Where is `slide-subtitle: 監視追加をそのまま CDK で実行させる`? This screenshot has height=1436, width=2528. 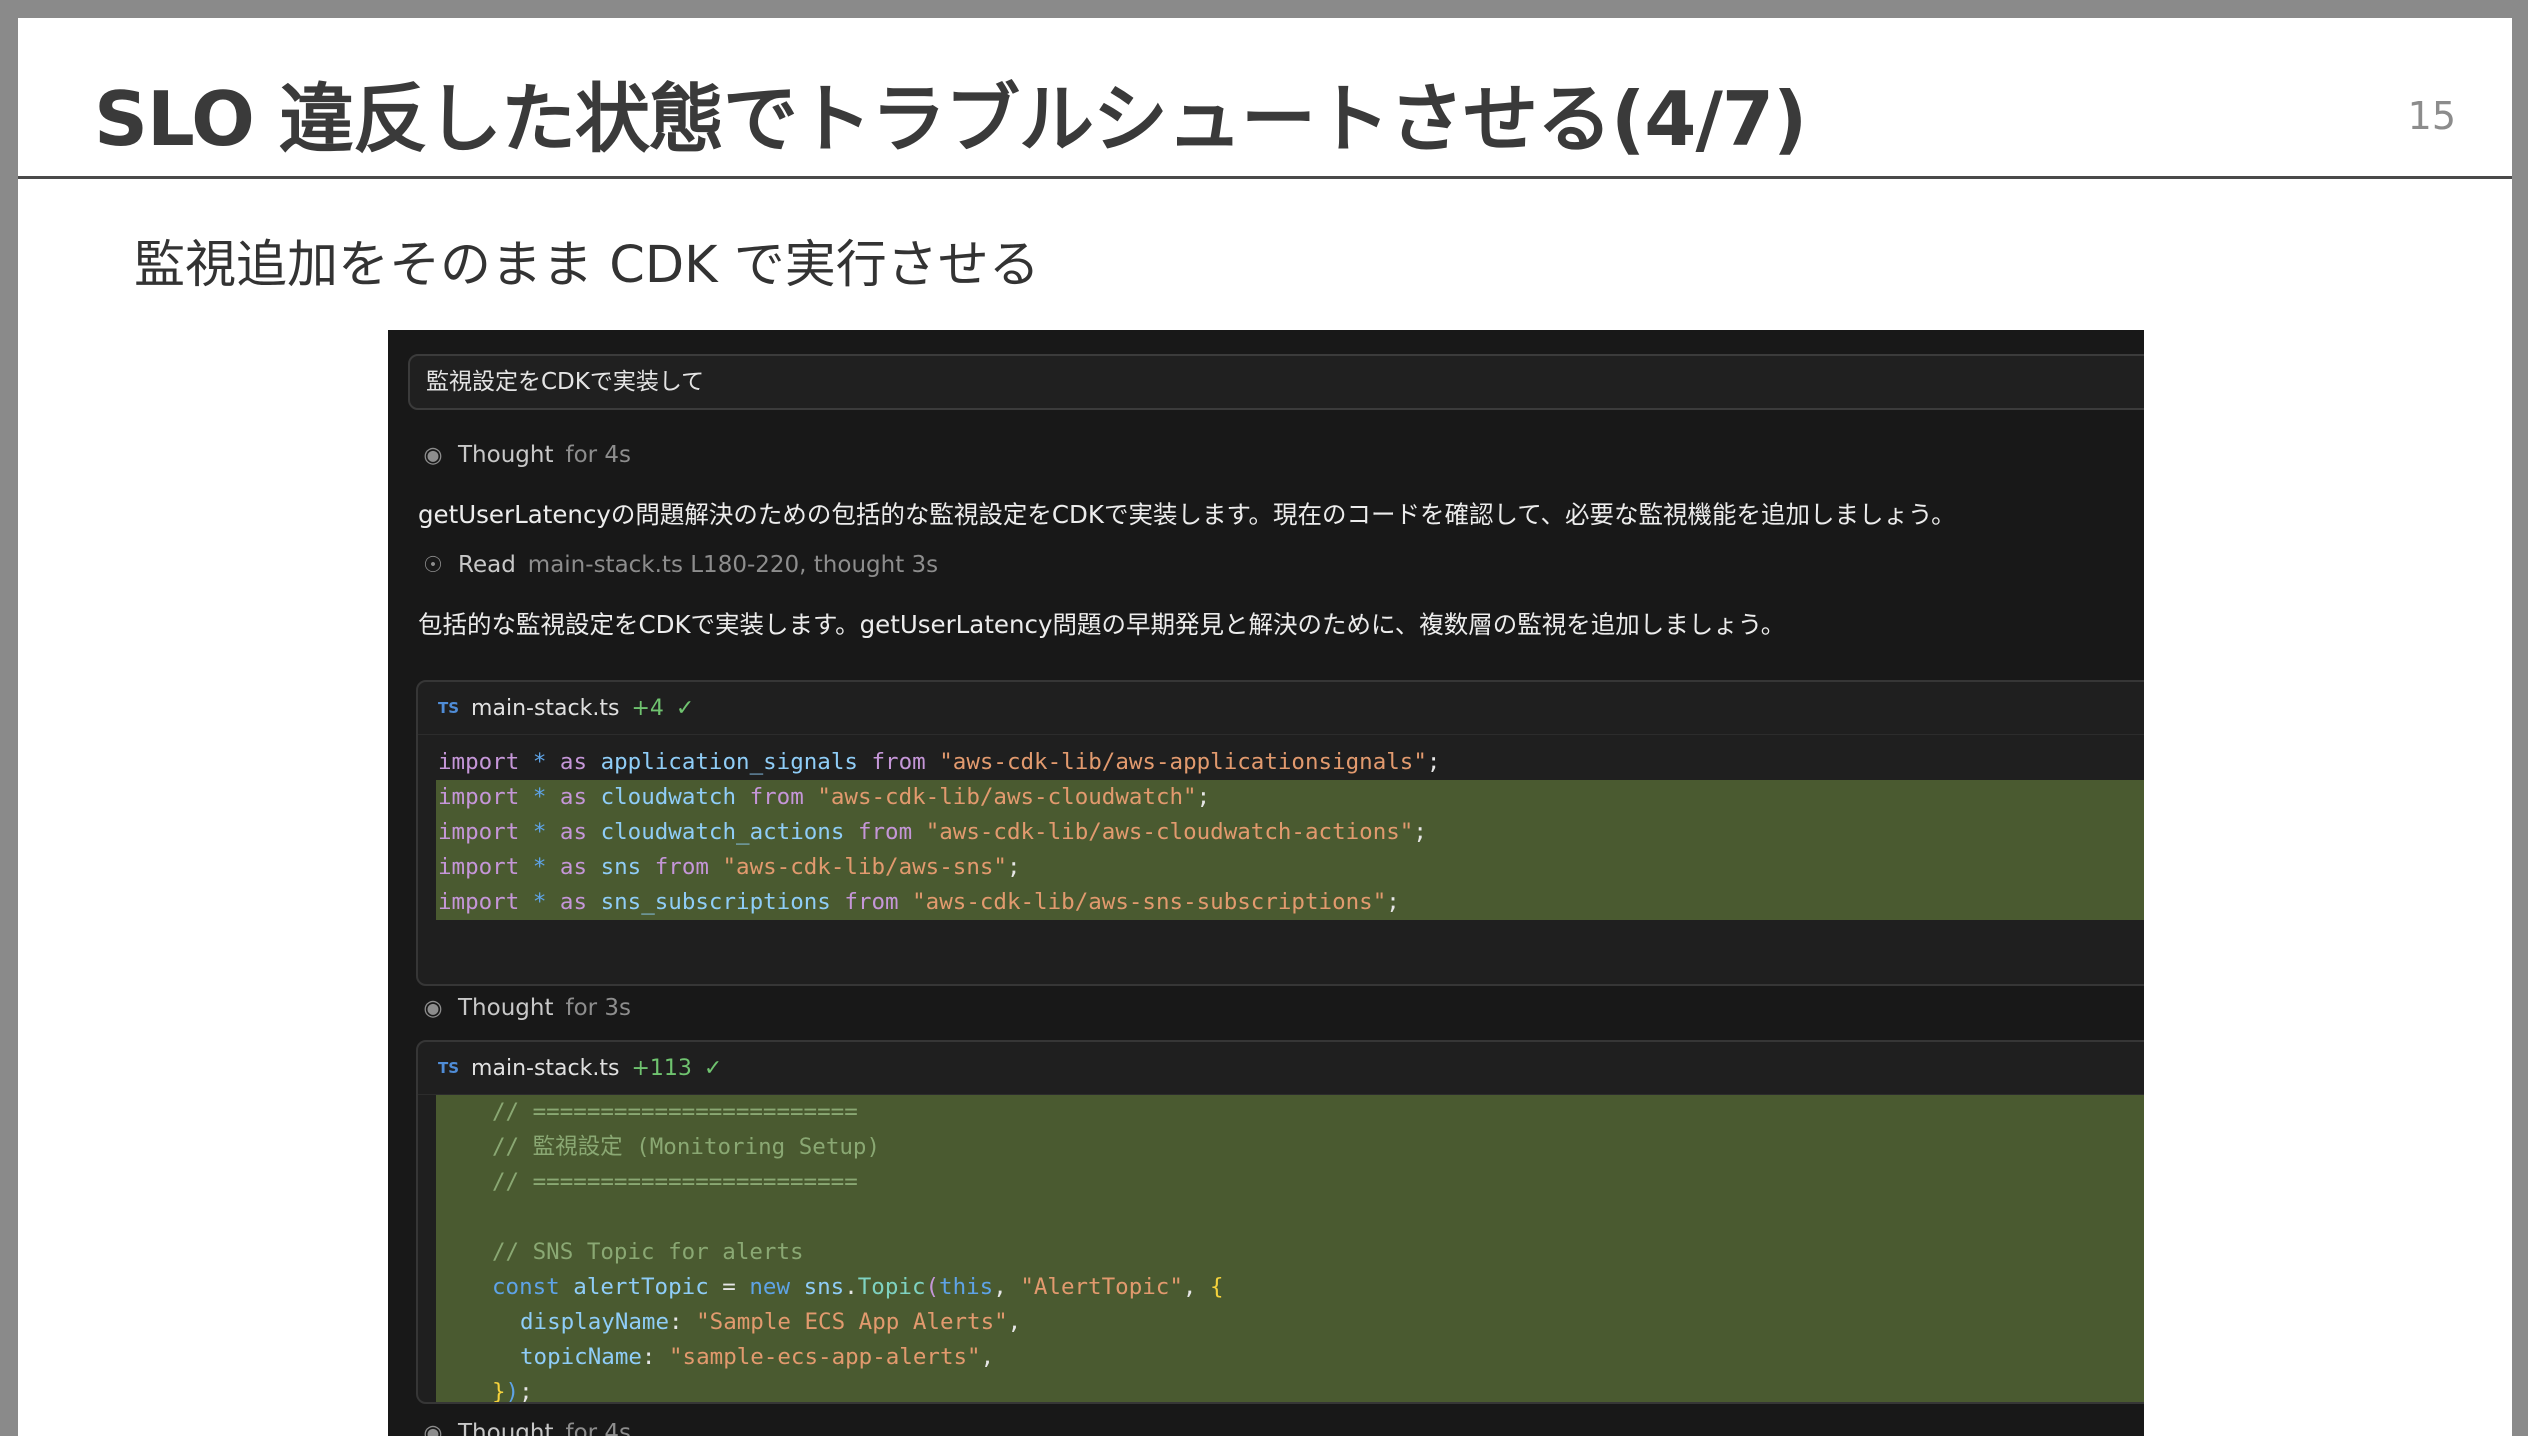
slide-subtitle: 監視追加をそのまま CDK で実行させる is located at coordinates (587, 265).